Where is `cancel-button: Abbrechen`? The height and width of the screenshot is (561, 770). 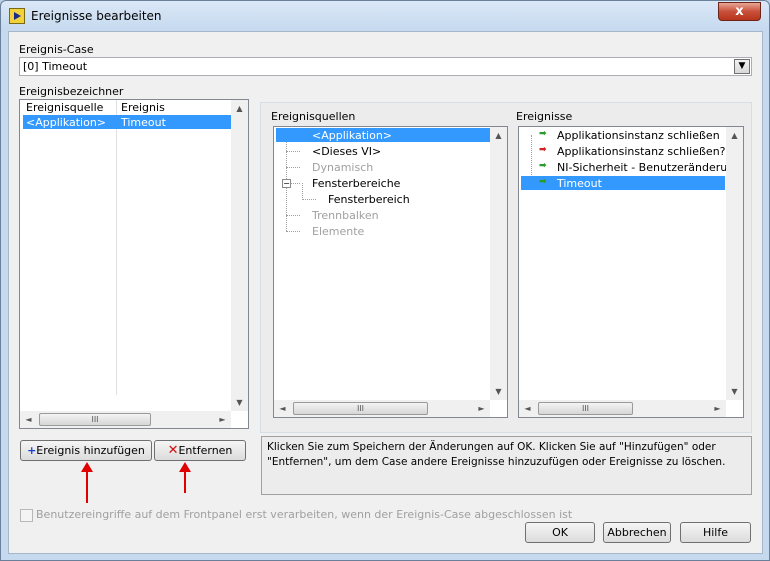
cancel-button: Abbrechen is located at coordinates (637, 532).